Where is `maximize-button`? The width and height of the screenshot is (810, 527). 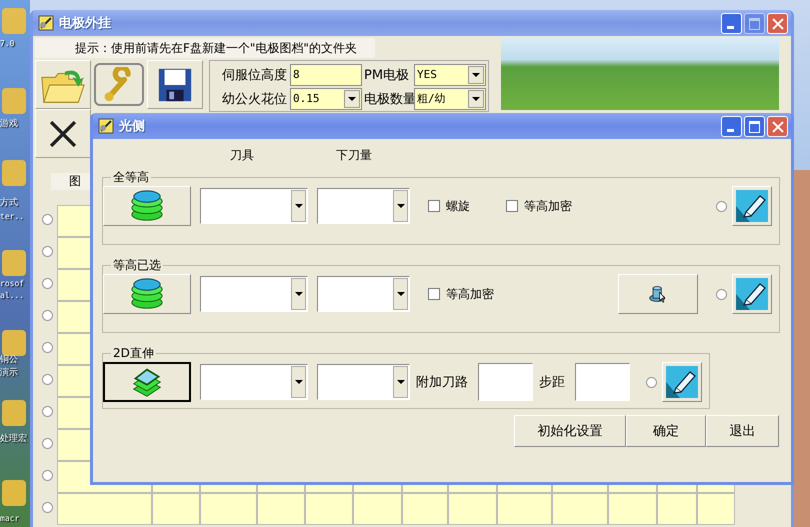 maximize-button is located at coordinates (754, 126).